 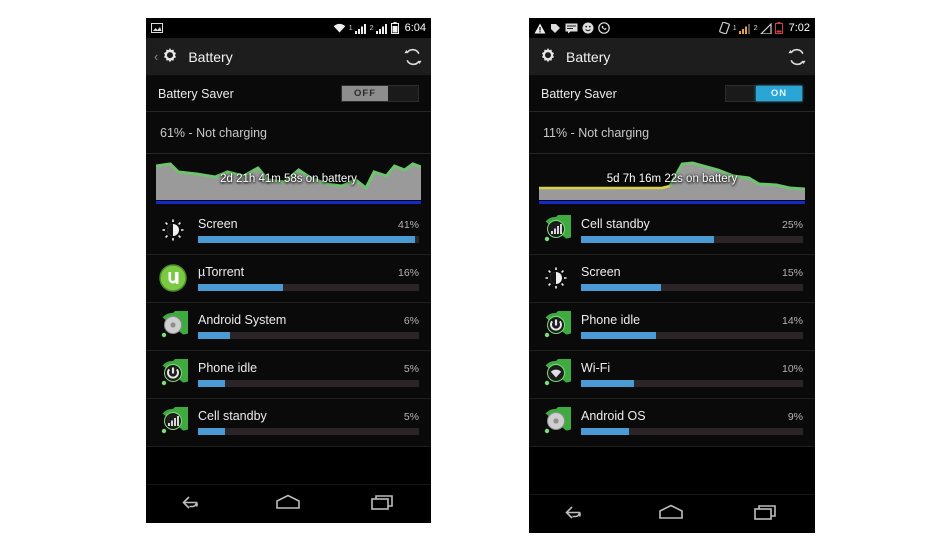 I want to click on list-item: Cell standby 25%, so click(x=672, y=231).